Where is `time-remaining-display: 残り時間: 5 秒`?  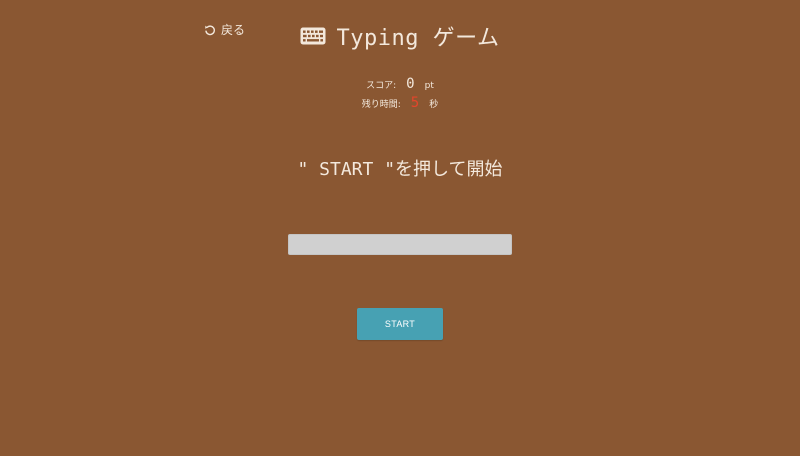 time-remaining-display: 残り時間: 5 秒 is located at coordinates (400, 103).